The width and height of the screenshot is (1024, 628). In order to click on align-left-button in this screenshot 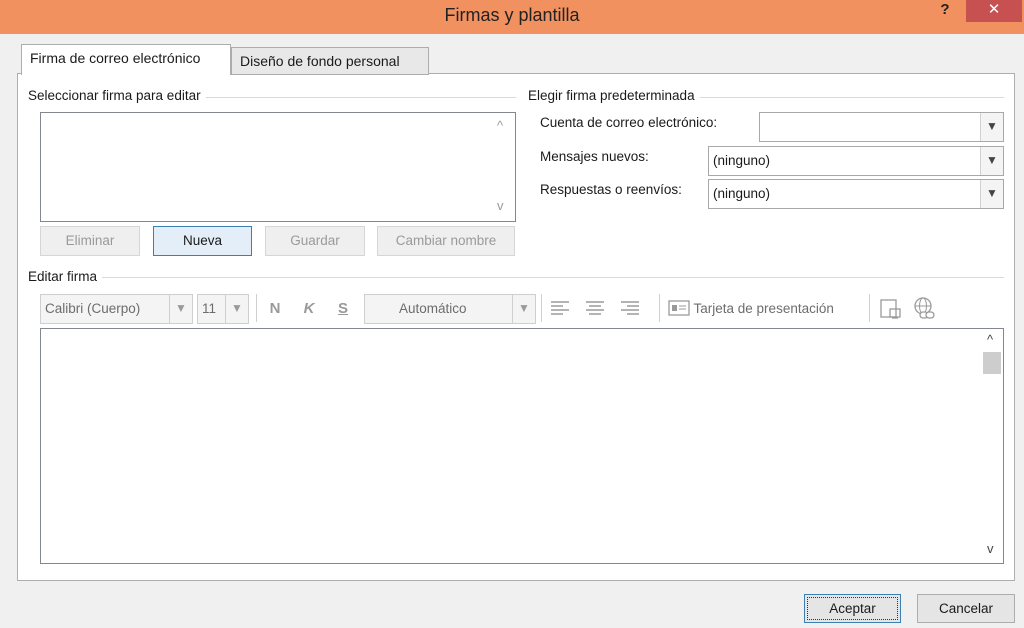, I will do `click(560, 308)`.